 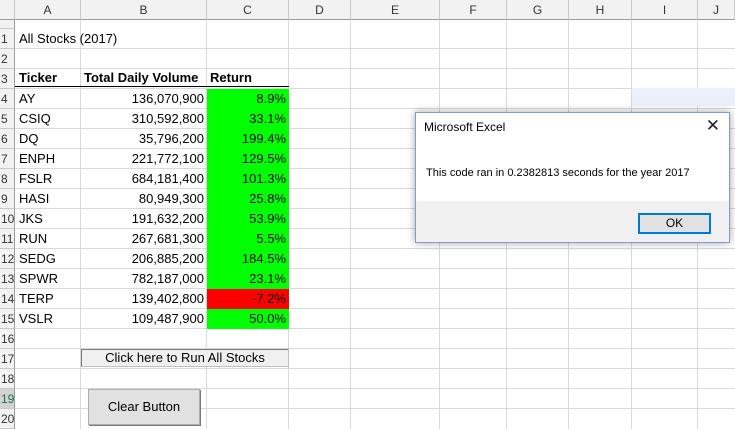 What do you see at coordinates (248, 239) in the screenshot?
I see `return-cell: 5.5%` at bounding box center [248, 239].